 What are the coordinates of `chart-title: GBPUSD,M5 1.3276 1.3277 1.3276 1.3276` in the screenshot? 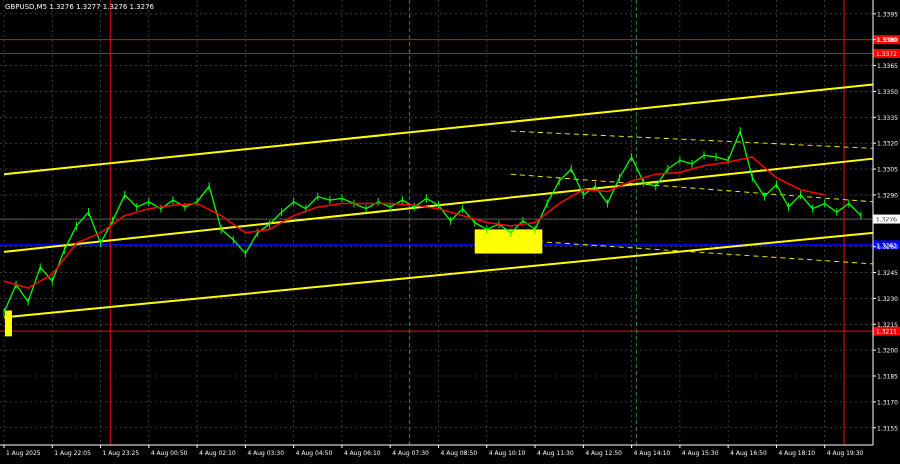 It's located at (80, 7).